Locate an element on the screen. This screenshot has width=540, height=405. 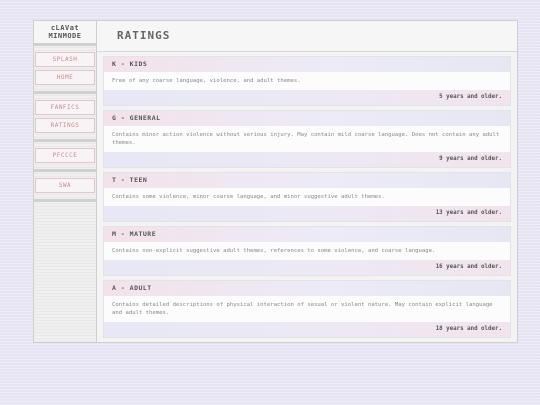
rating-age: 18 years and older. is located at coordinates (307, 329).